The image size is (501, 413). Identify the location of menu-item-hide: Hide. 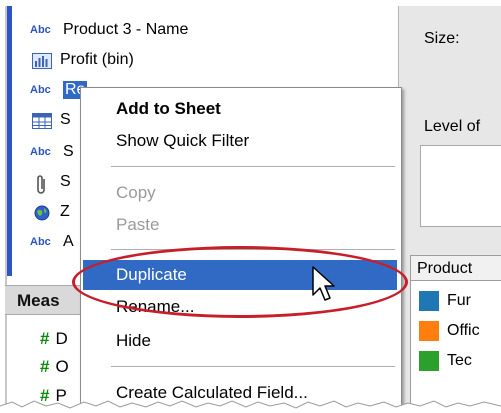
(240, 341).